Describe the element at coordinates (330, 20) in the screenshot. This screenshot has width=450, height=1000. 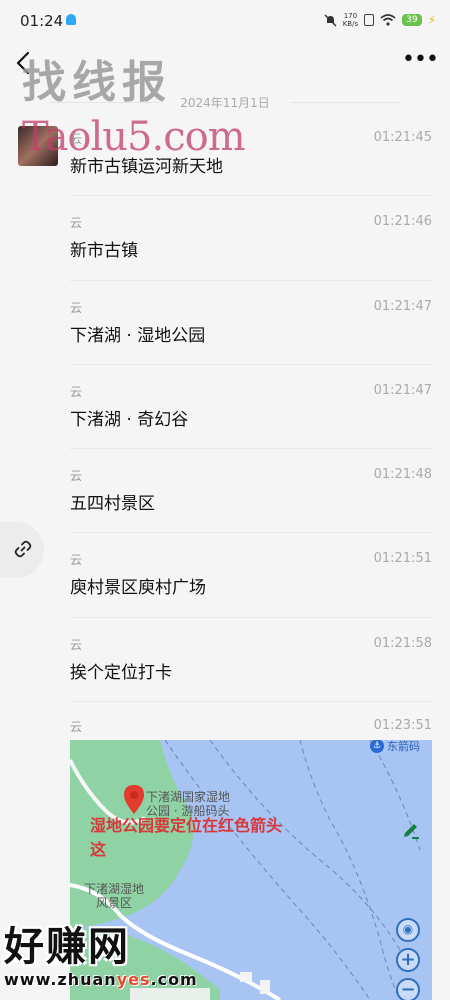
I see `mute-bell-icon` at that location.